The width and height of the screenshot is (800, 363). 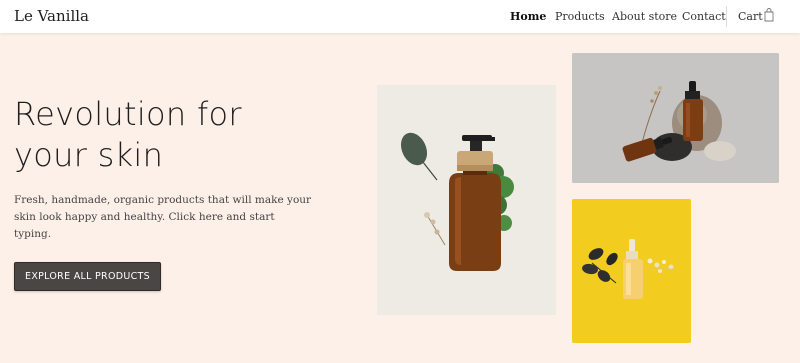 What do you see at coordinates (704, 16) in the screenshot?
I see `nav-contact: Contact` at bounding box center [704, 16].